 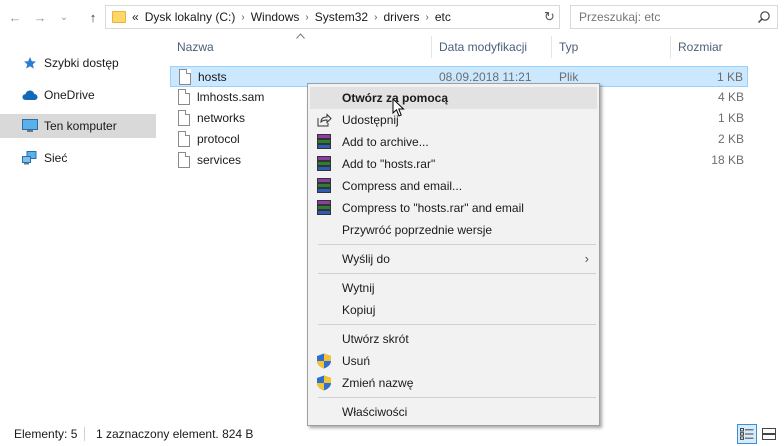 I want to click on column-header-label: Data modyfikacji, so click(x=483, y=47).